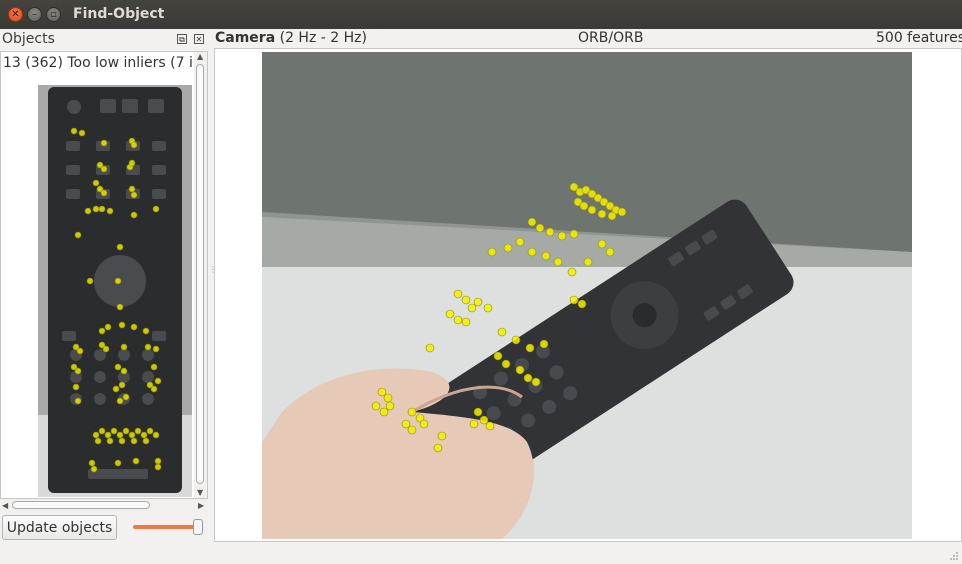 The image size is (962, 564). What do you see at coordinates (105, 63) in the screenshot?
I see `object-item-status: 13 (362) Too low inliers (7 in 1` at bounding box center [105, 63].